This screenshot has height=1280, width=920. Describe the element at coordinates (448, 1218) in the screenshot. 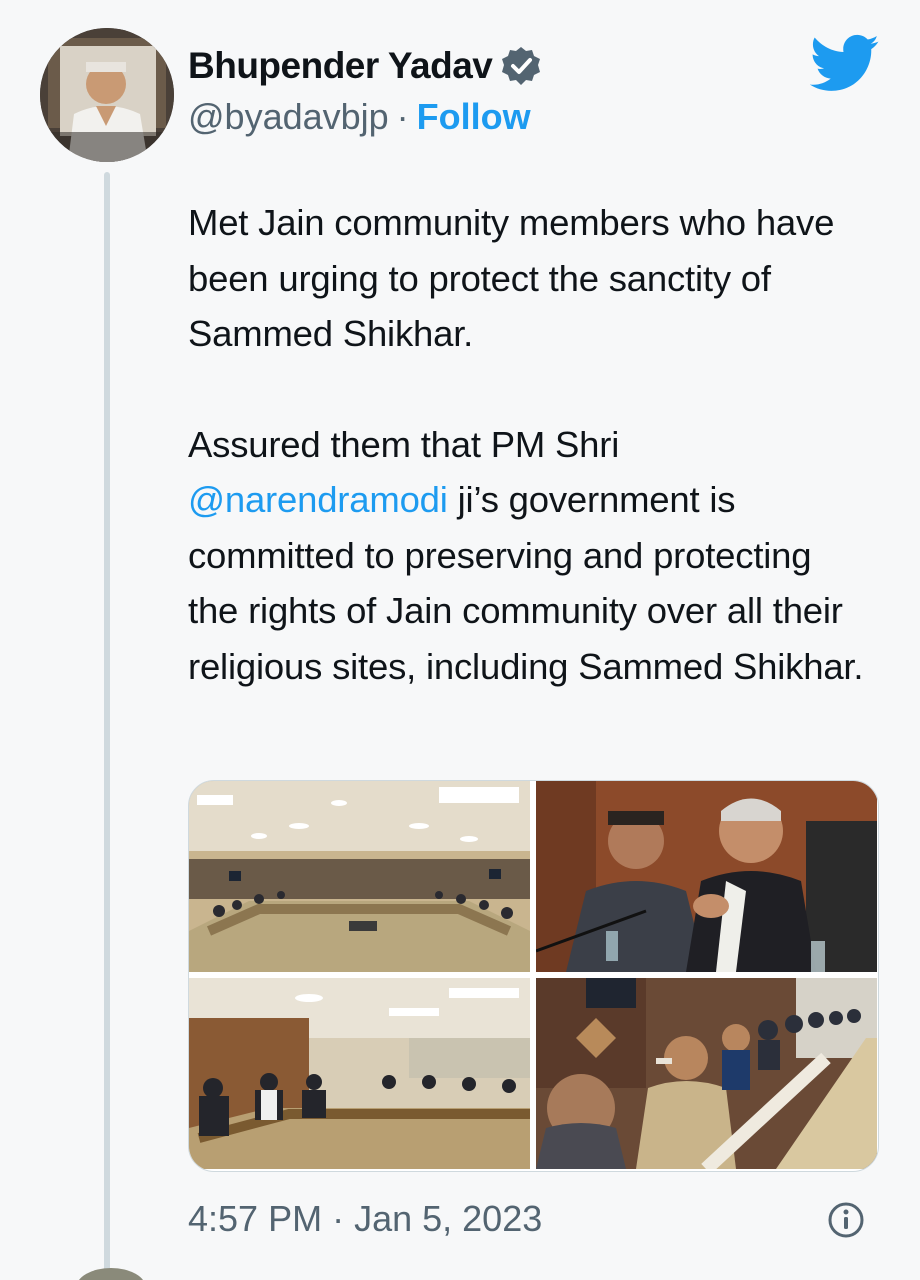

I see `tweet-date: Jan 5, 2023` at that location.